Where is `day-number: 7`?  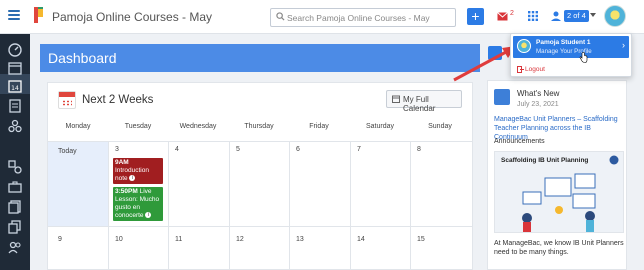 day-number: 7 is located at coordinates (359, 149).